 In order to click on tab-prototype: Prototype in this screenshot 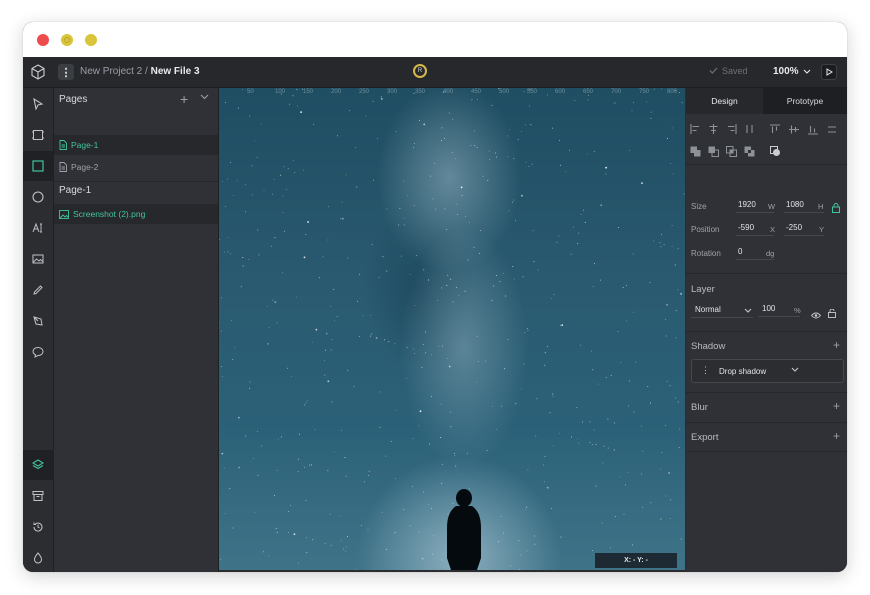, I will do `click(805, 101)`.